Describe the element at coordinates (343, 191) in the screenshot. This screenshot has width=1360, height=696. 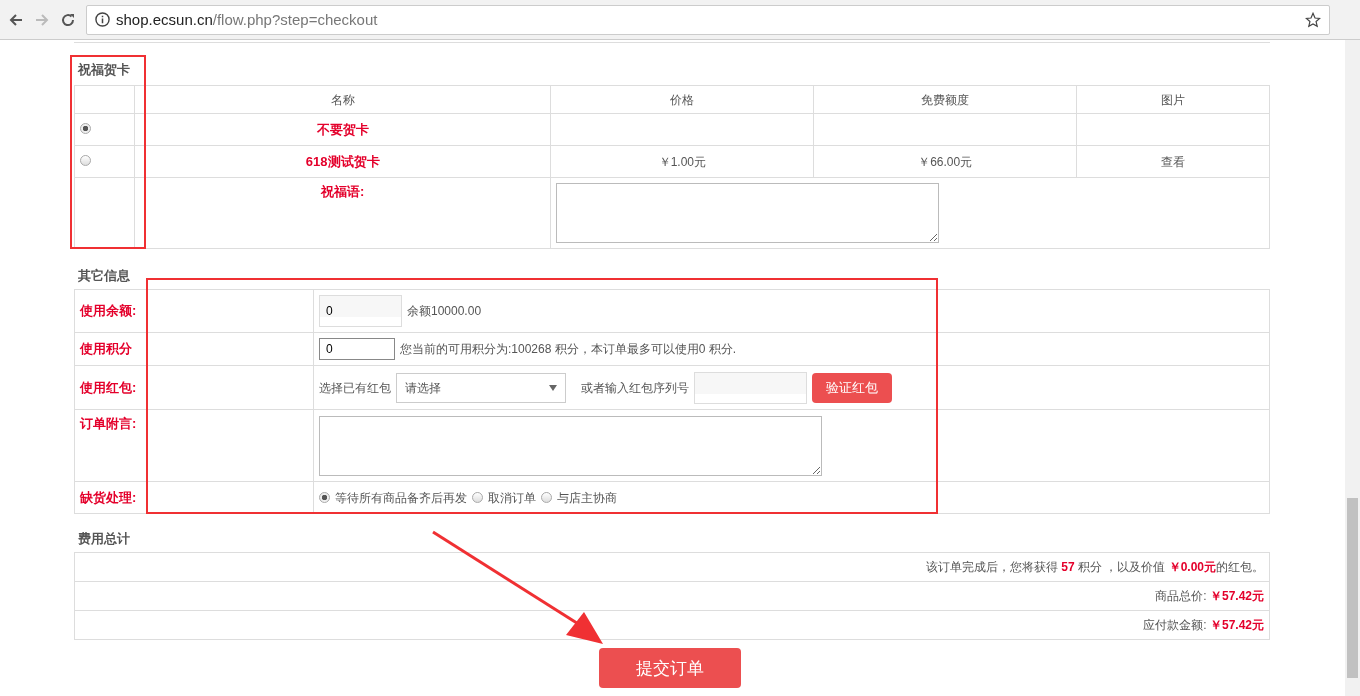
I see `message-label: 祝福语:` at that location.